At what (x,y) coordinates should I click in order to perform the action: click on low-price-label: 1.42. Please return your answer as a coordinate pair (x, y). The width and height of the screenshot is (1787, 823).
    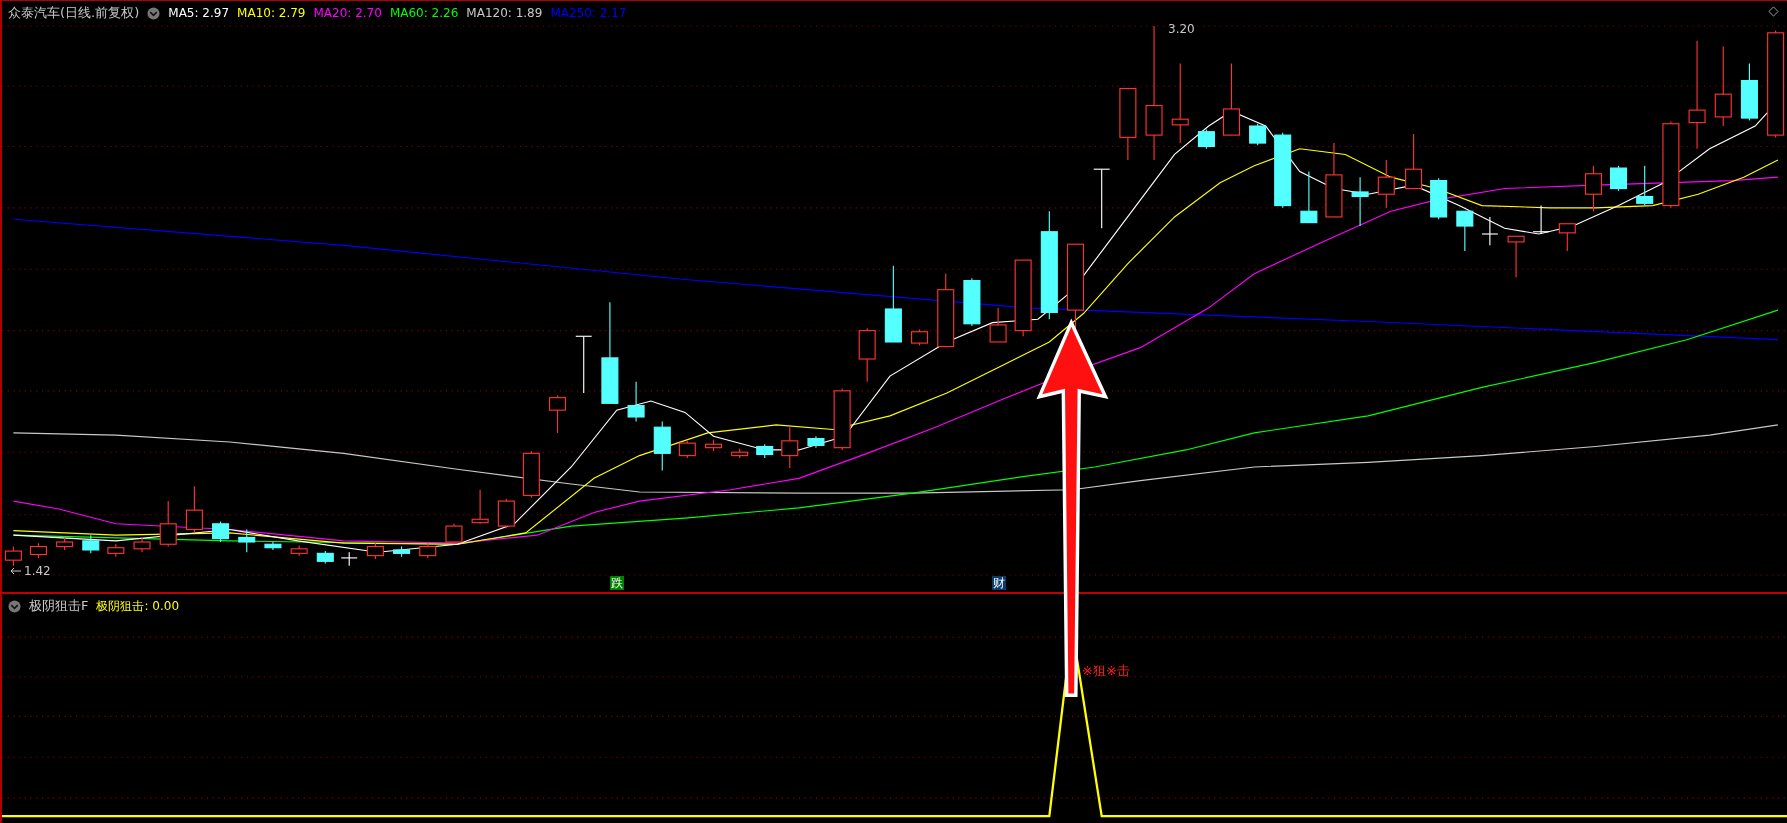
    Looking at the image, I should click on (37, 571).